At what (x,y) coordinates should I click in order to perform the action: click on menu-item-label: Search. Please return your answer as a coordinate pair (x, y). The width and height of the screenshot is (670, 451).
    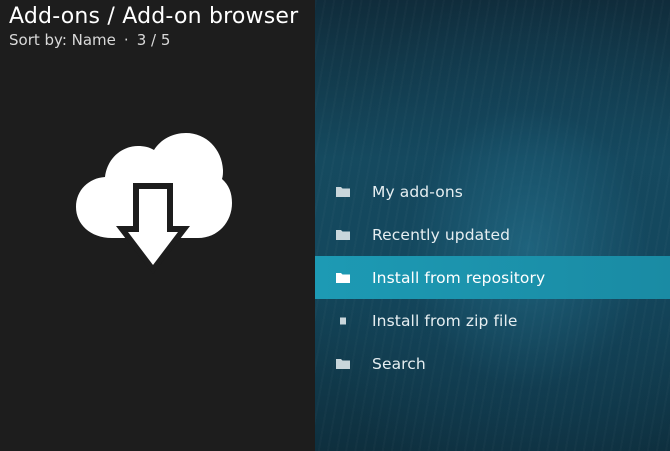
    Looking at the image, I should click on (399, 363).